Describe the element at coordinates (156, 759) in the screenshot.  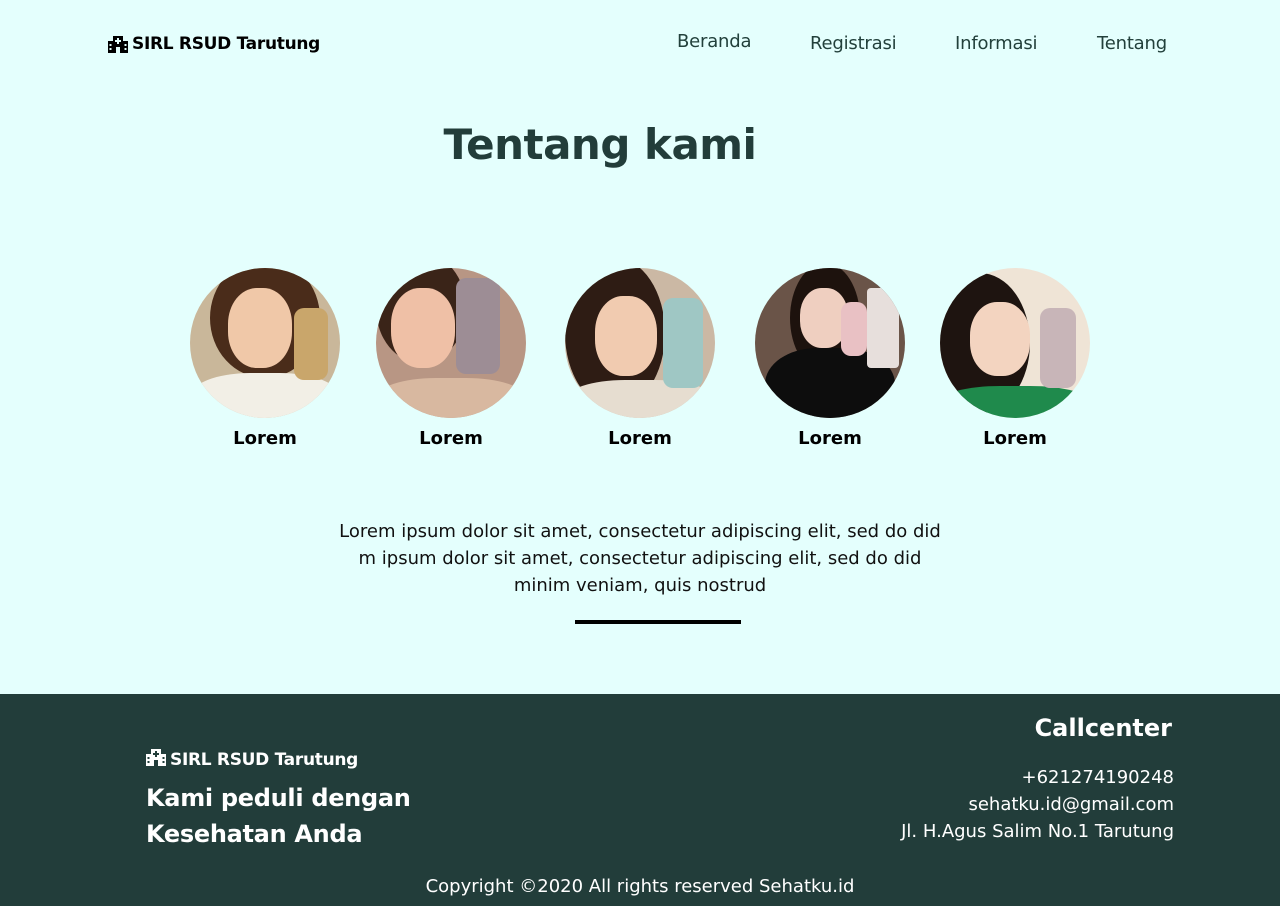
I see `hospital-icon` at that location.